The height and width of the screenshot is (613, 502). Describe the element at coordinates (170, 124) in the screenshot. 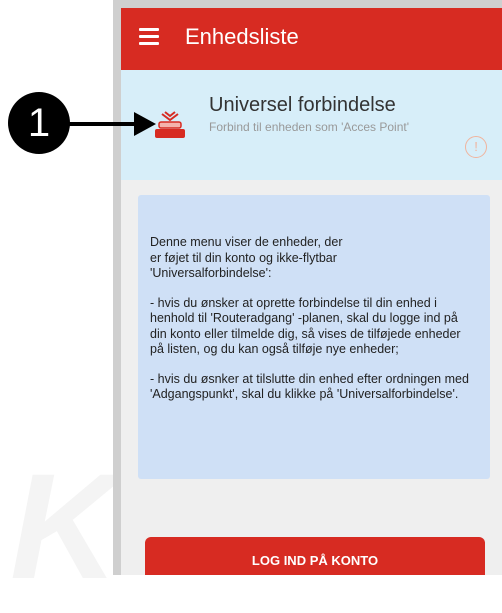

I see `router-icon` at that location.